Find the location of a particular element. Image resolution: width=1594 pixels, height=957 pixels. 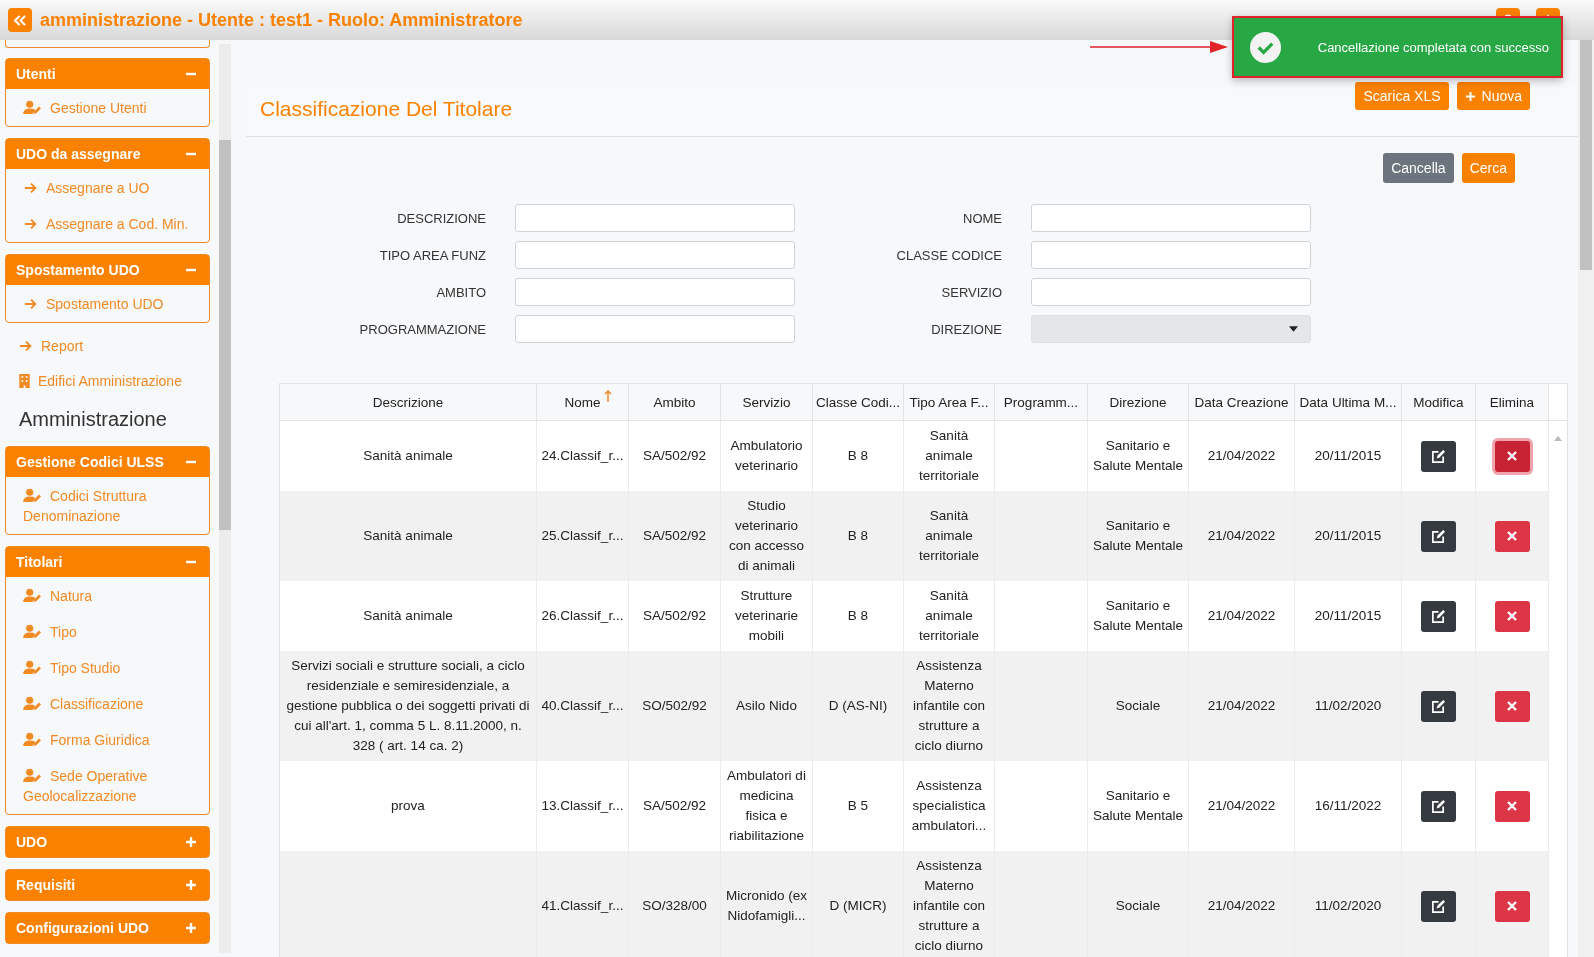

sidebar-link: Assegnare a Cod. Min. is located at coordinates (107, 224).